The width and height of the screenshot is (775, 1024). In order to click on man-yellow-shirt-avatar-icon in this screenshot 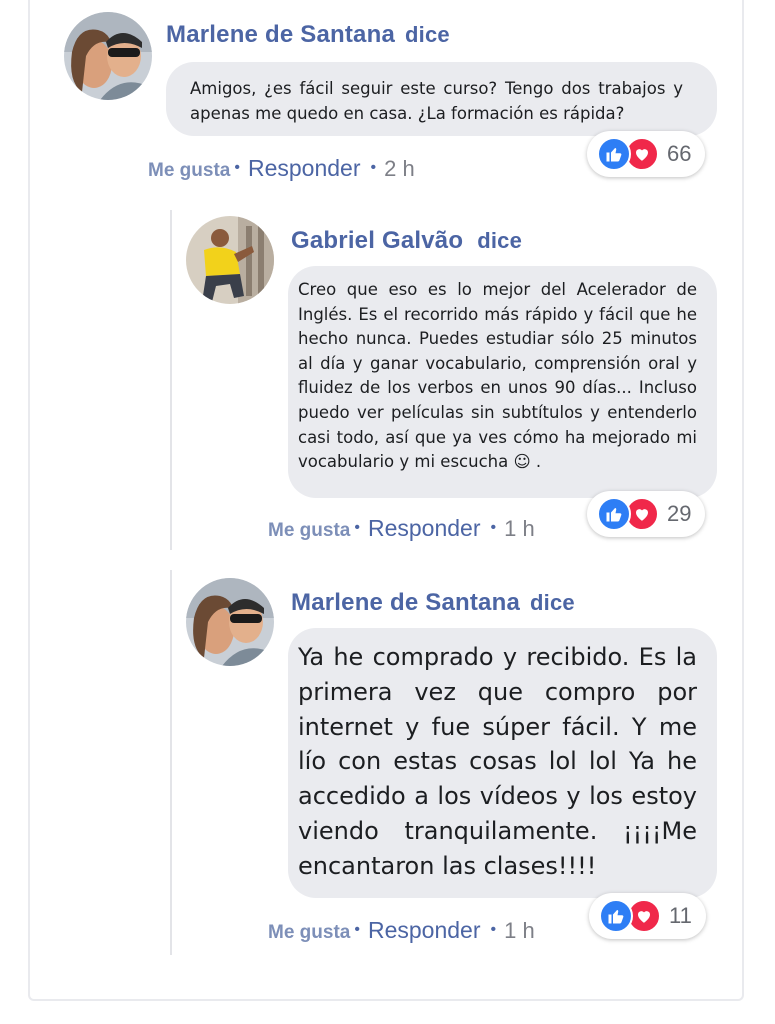, I will do `click(230, 260)`.